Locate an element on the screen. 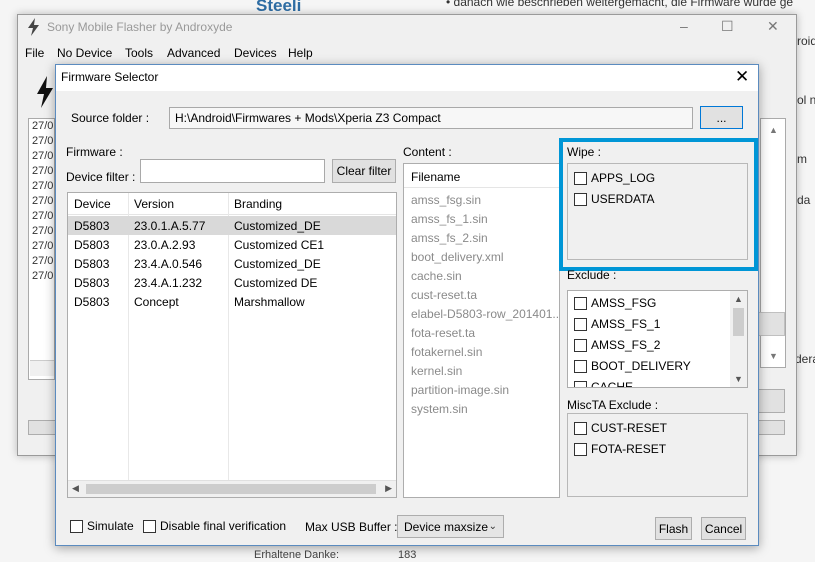 This screenshot has height=562, width=815. log-hscroll is located at coordinates (42, 368).